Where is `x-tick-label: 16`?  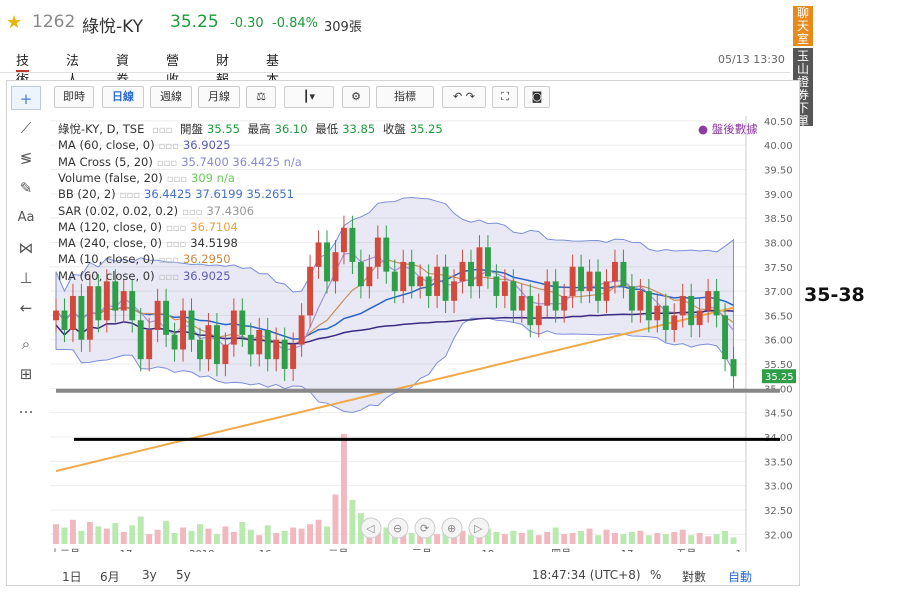 x-tick-label: 16 is located at coordinates (265, 550).